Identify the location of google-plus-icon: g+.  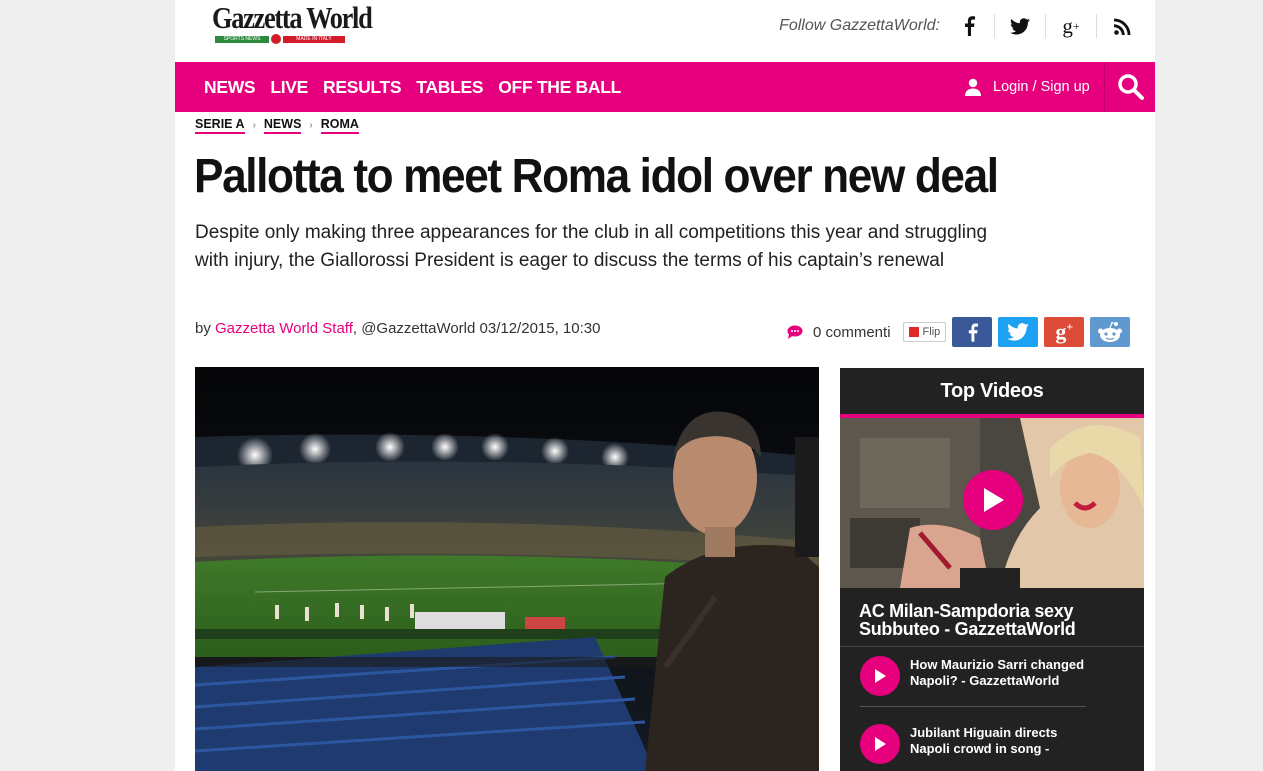
(1064, 331).